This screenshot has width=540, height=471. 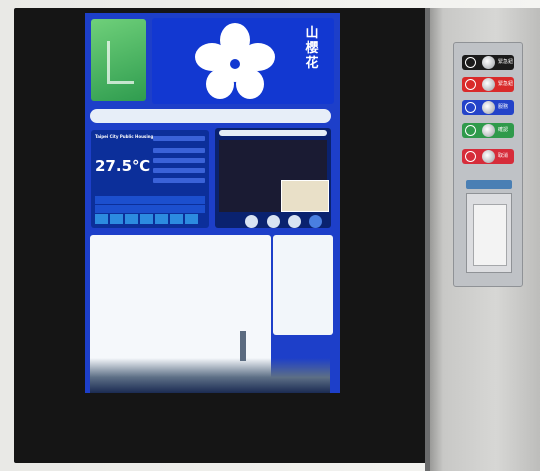 What do you see at coordinates (470, 107) in the screenshot?
I see `refresh-icon` at bounding box center [470, 107].